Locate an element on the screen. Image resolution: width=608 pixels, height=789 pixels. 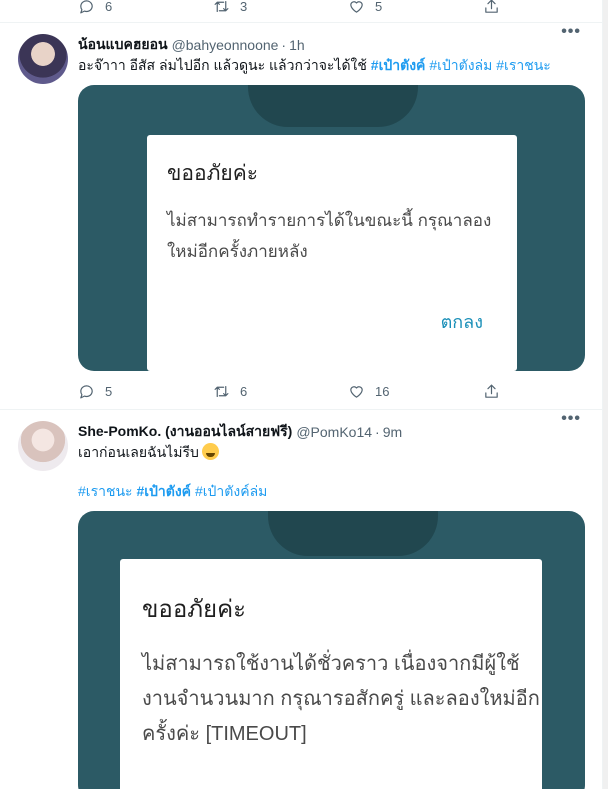
dialog-ok-button: ตกลง is located at coordinates (461, 322).